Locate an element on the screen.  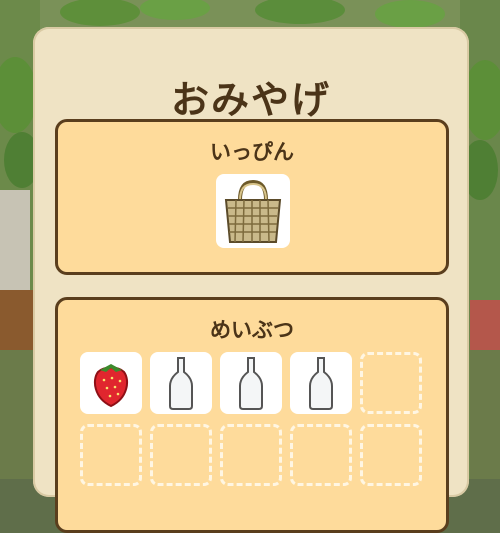
dialog-title: おみやげ is located at coordinates (250, 100).